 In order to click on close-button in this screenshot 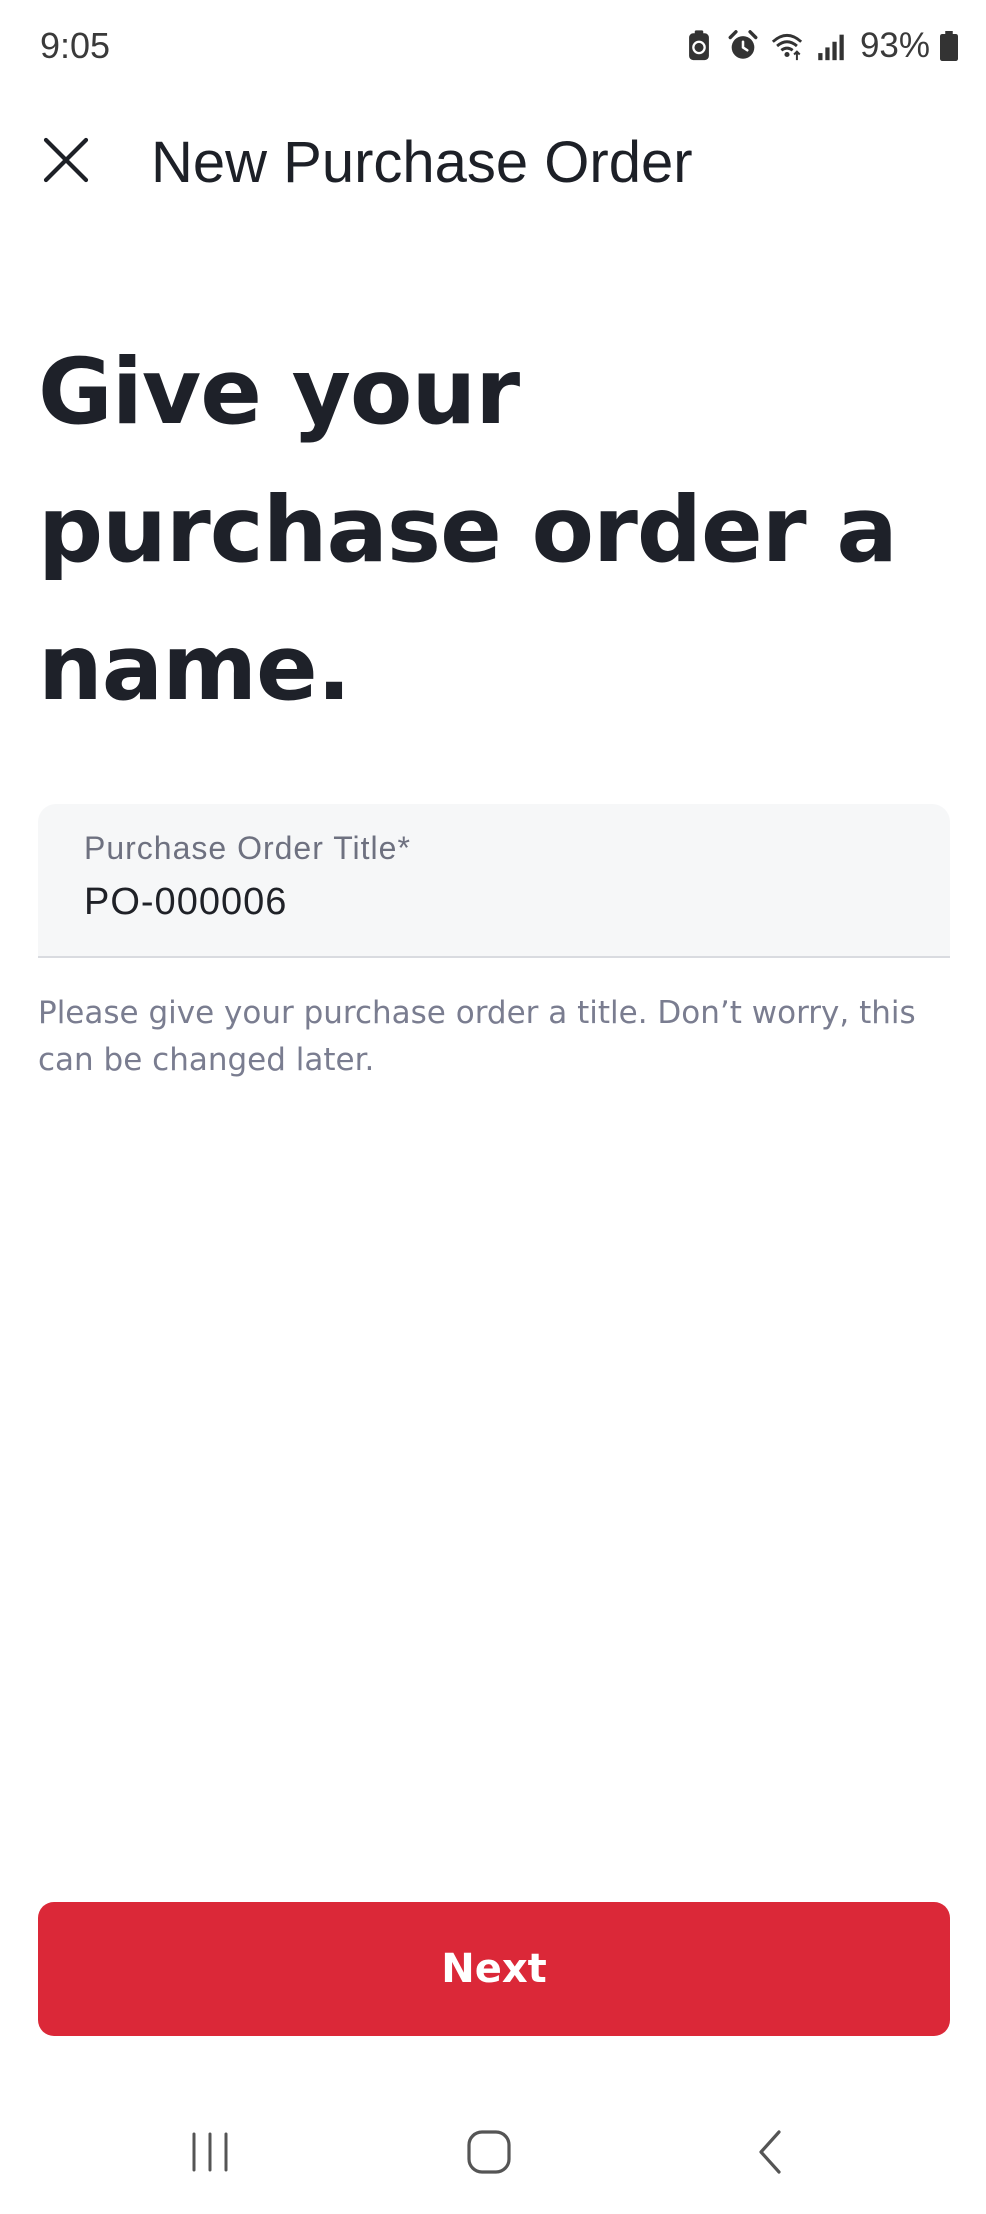, I will do `click(66, 162)`.